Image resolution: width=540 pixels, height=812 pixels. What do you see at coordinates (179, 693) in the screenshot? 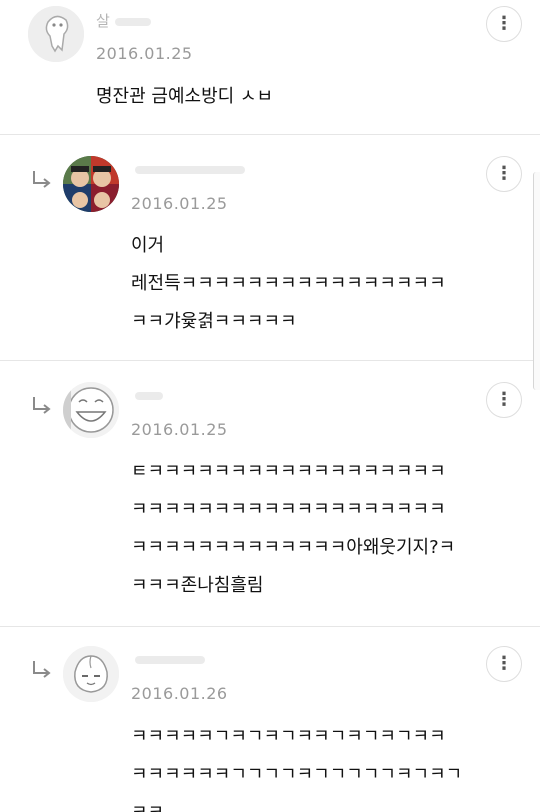
I see `comment-date: 2016.01.26` at bounding box center [179, 693].